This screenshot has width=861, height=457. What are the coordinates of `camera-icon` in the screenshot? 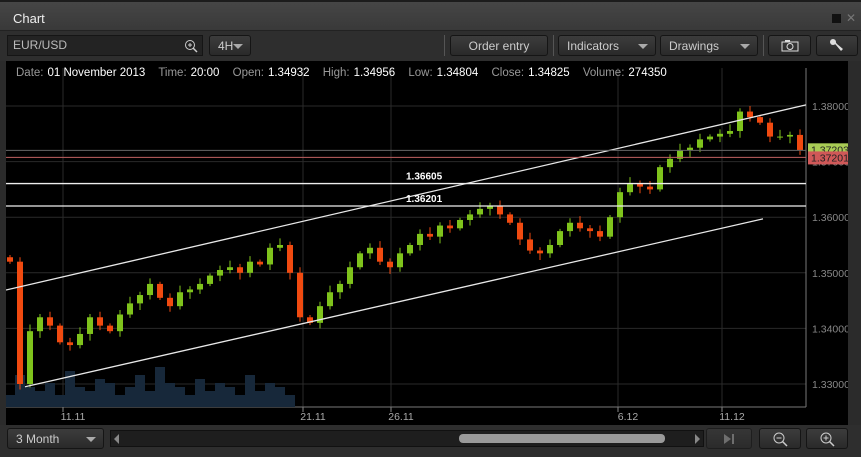 It's located at (789, 46).